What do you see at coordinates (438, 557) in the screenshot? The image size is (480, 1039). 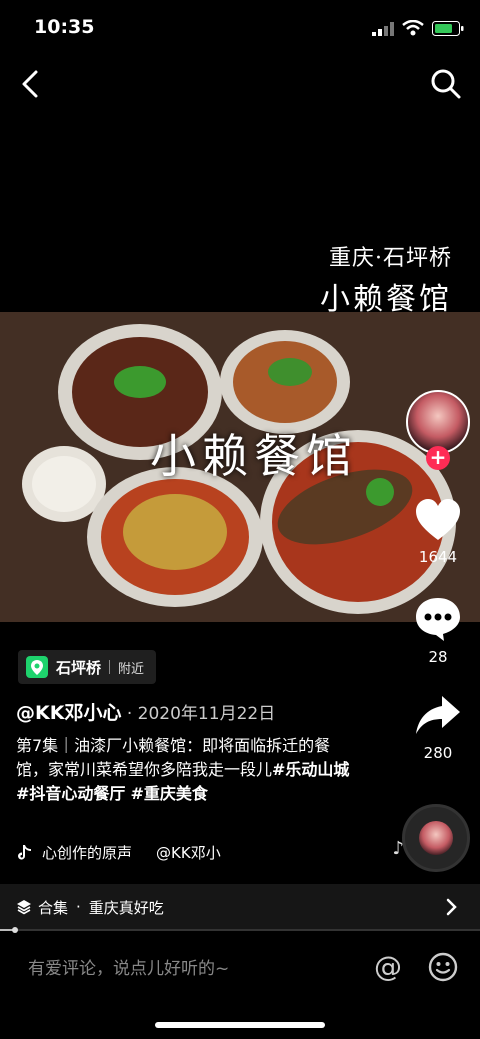 I see `like-count: 1644` at bounding box center [438, 557].